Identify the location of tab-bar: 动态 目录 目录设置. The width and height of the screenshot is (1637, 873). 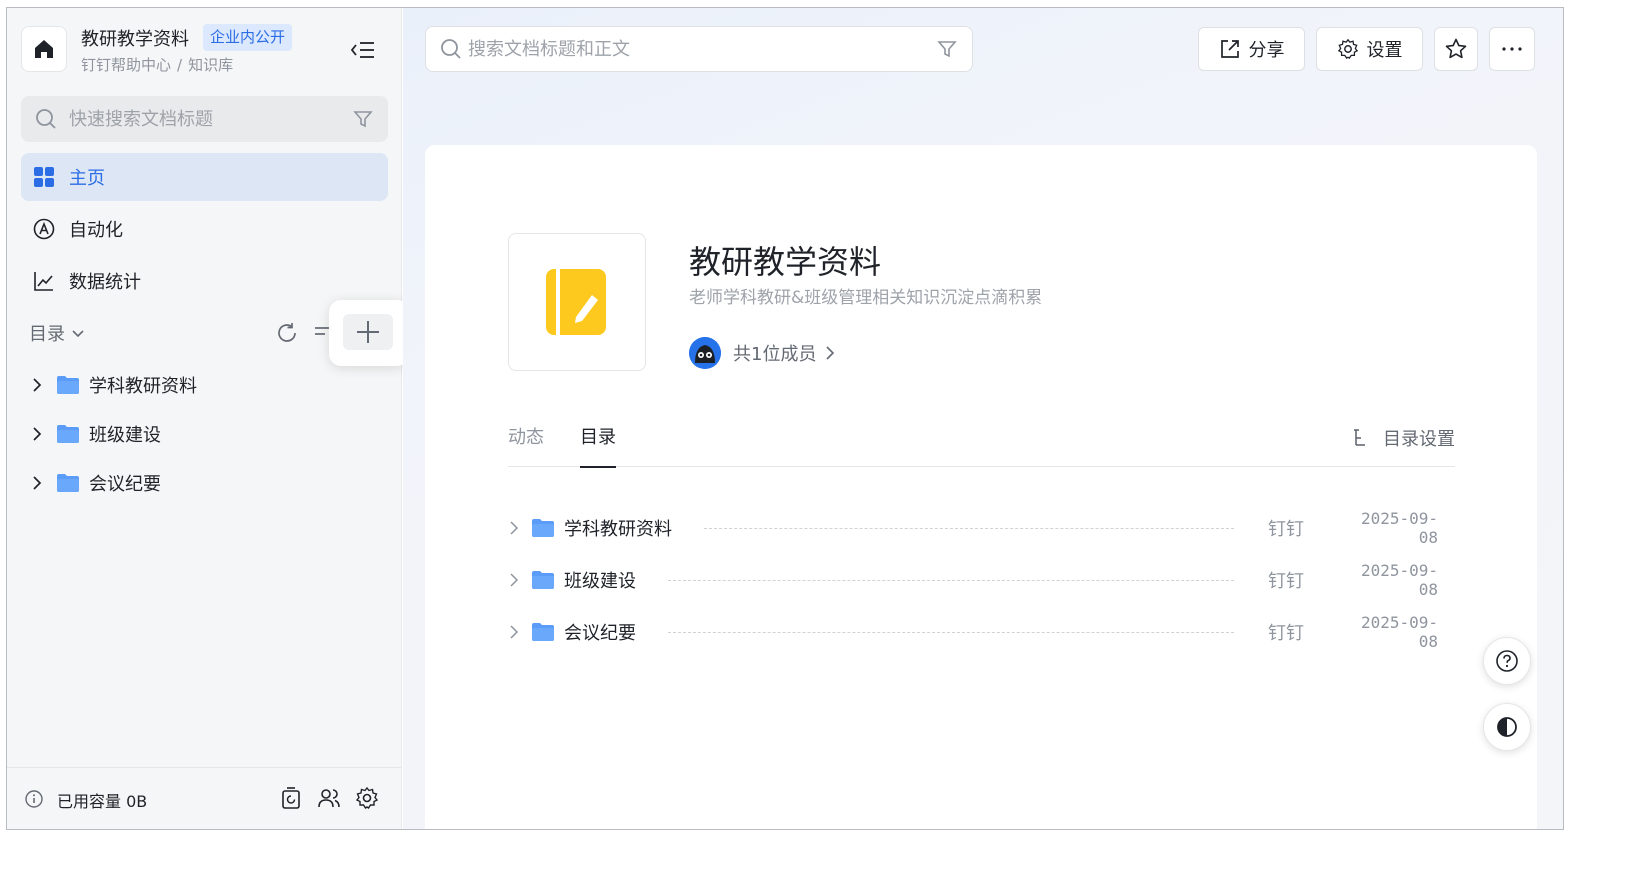
(981, 445).